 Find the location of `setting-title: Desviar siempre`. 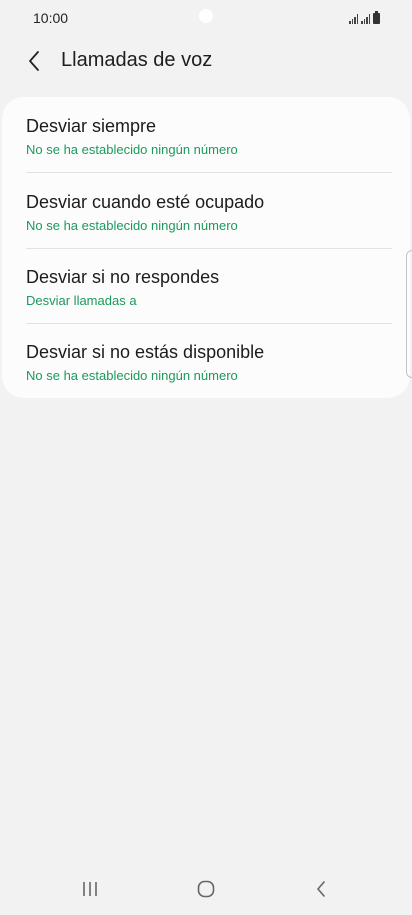

setting-title: Desviar siempre is located at coordinates (91, 126).